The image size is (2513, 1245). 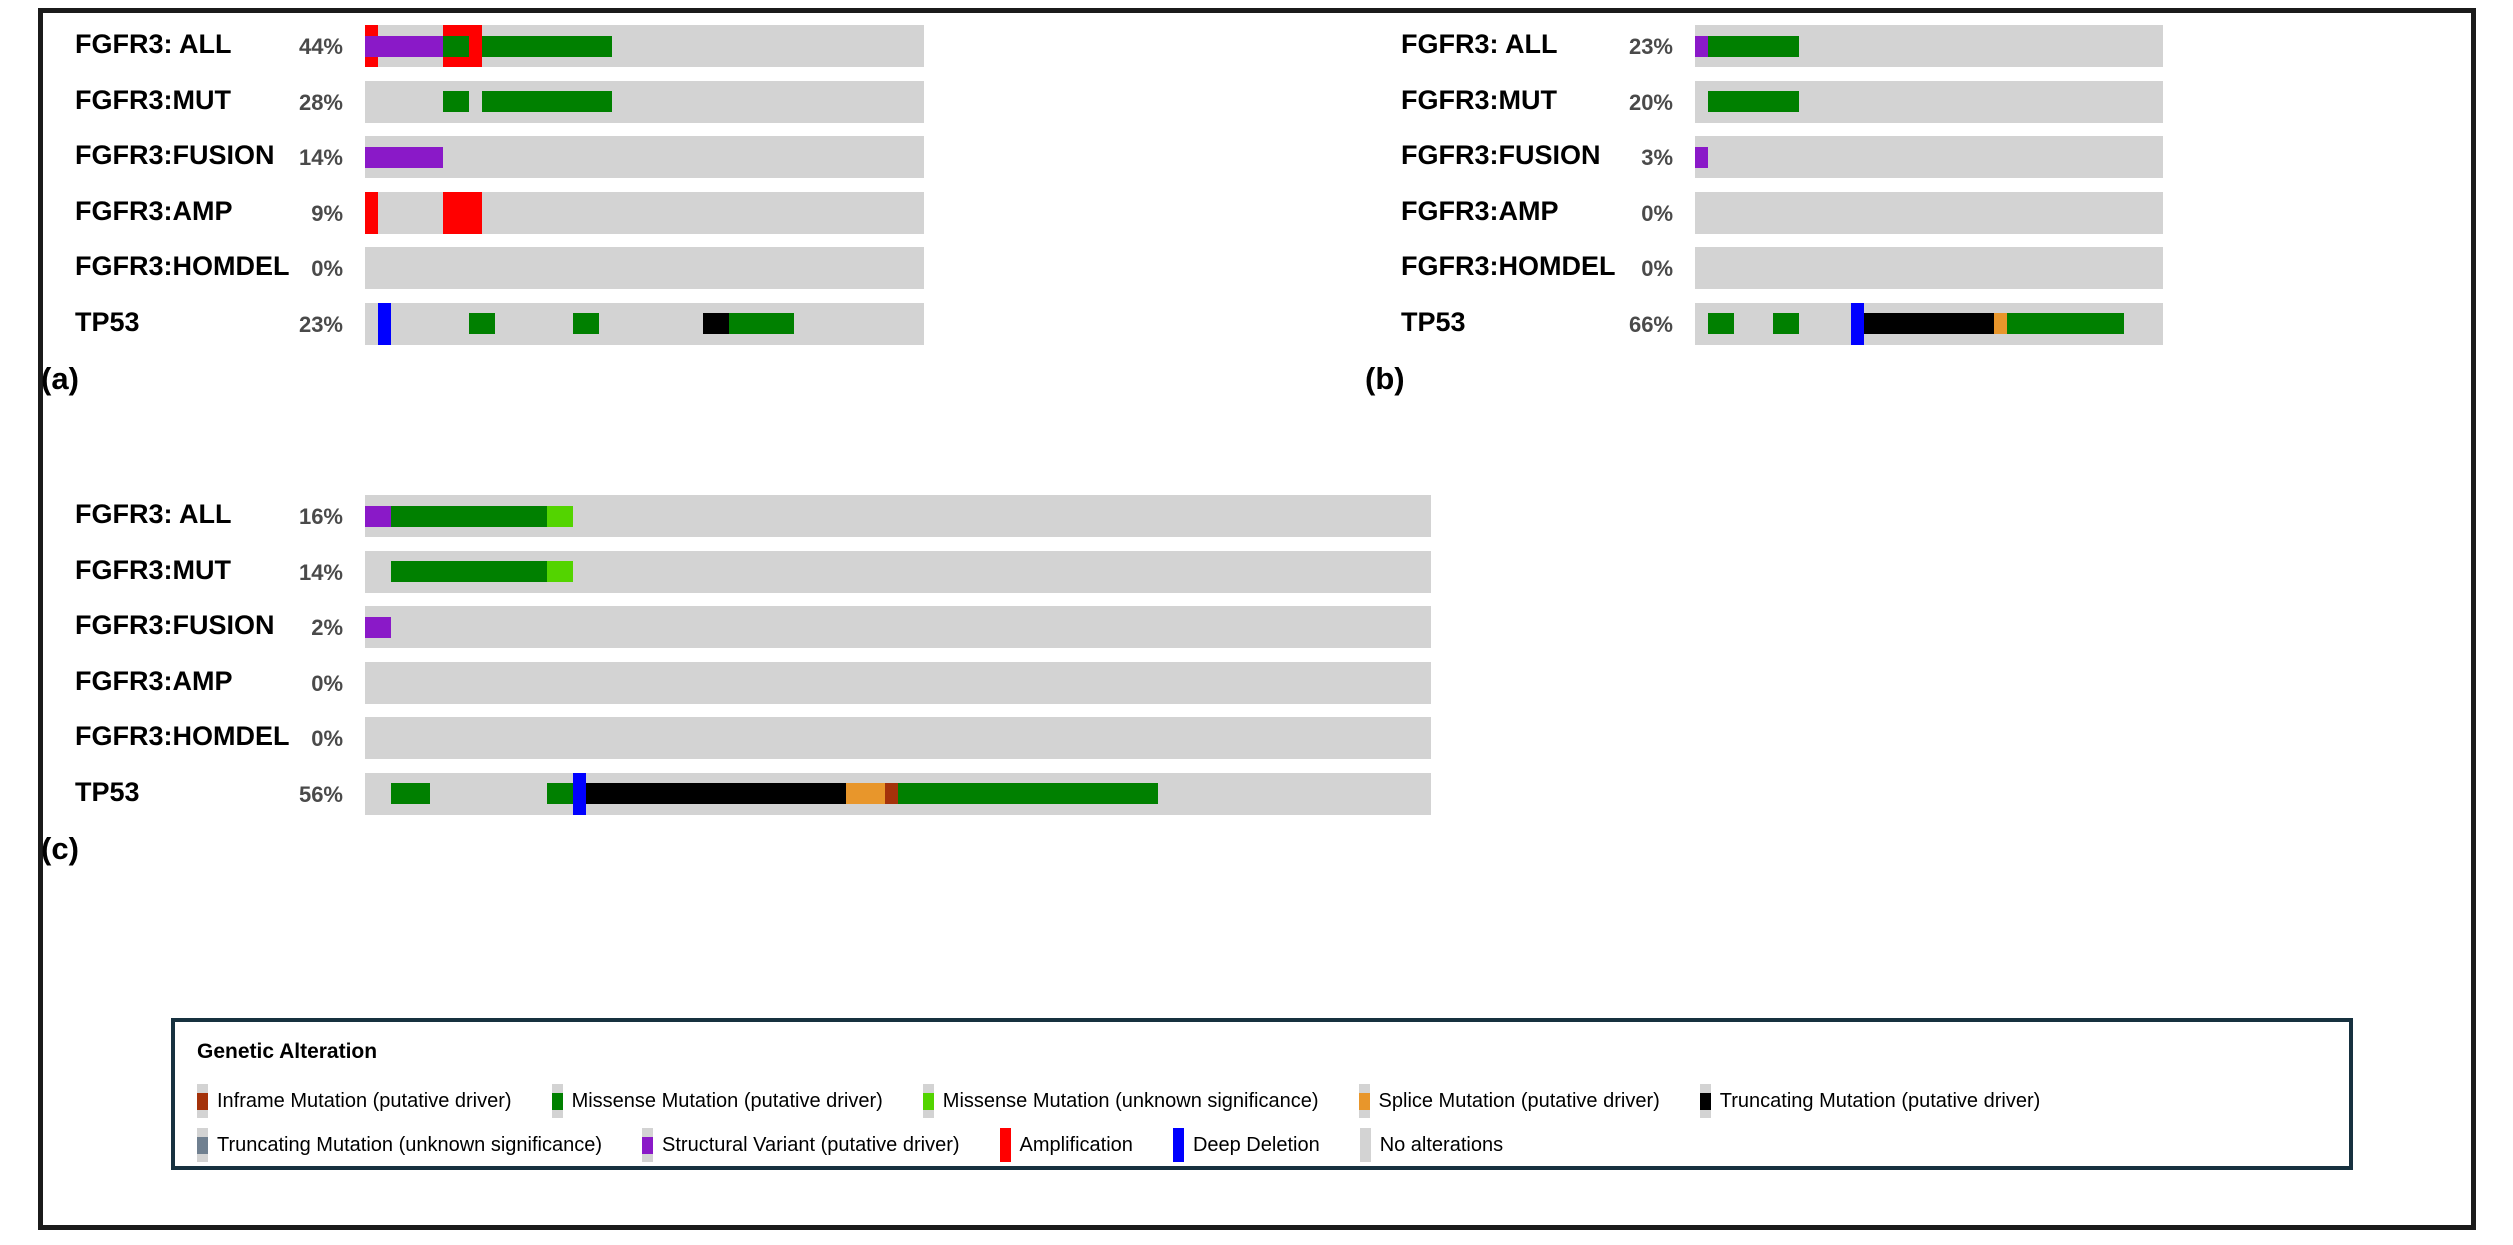 I want to click on legend-item: Truncating Mutation (putative driver), so click(x=1869, y=1101).